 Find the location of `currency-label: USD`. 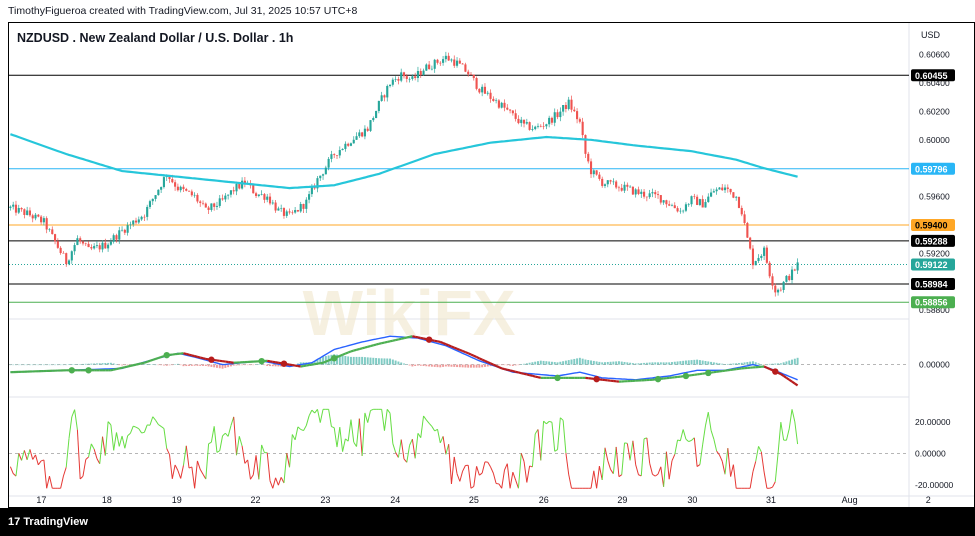

currency-label: USD is located at coordinates (931, 35).